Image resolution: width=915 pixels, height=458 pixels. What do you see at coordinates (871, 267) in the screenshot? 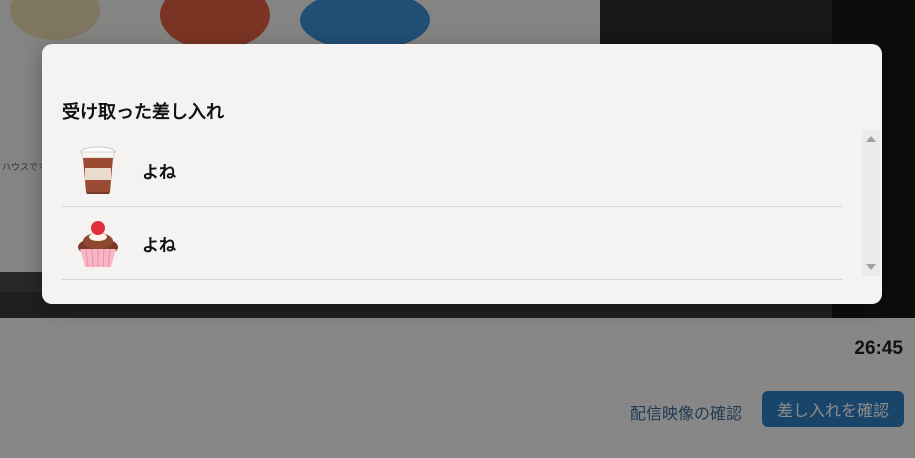
I see `scroll-down-icon` at bounding box center [871, 267].